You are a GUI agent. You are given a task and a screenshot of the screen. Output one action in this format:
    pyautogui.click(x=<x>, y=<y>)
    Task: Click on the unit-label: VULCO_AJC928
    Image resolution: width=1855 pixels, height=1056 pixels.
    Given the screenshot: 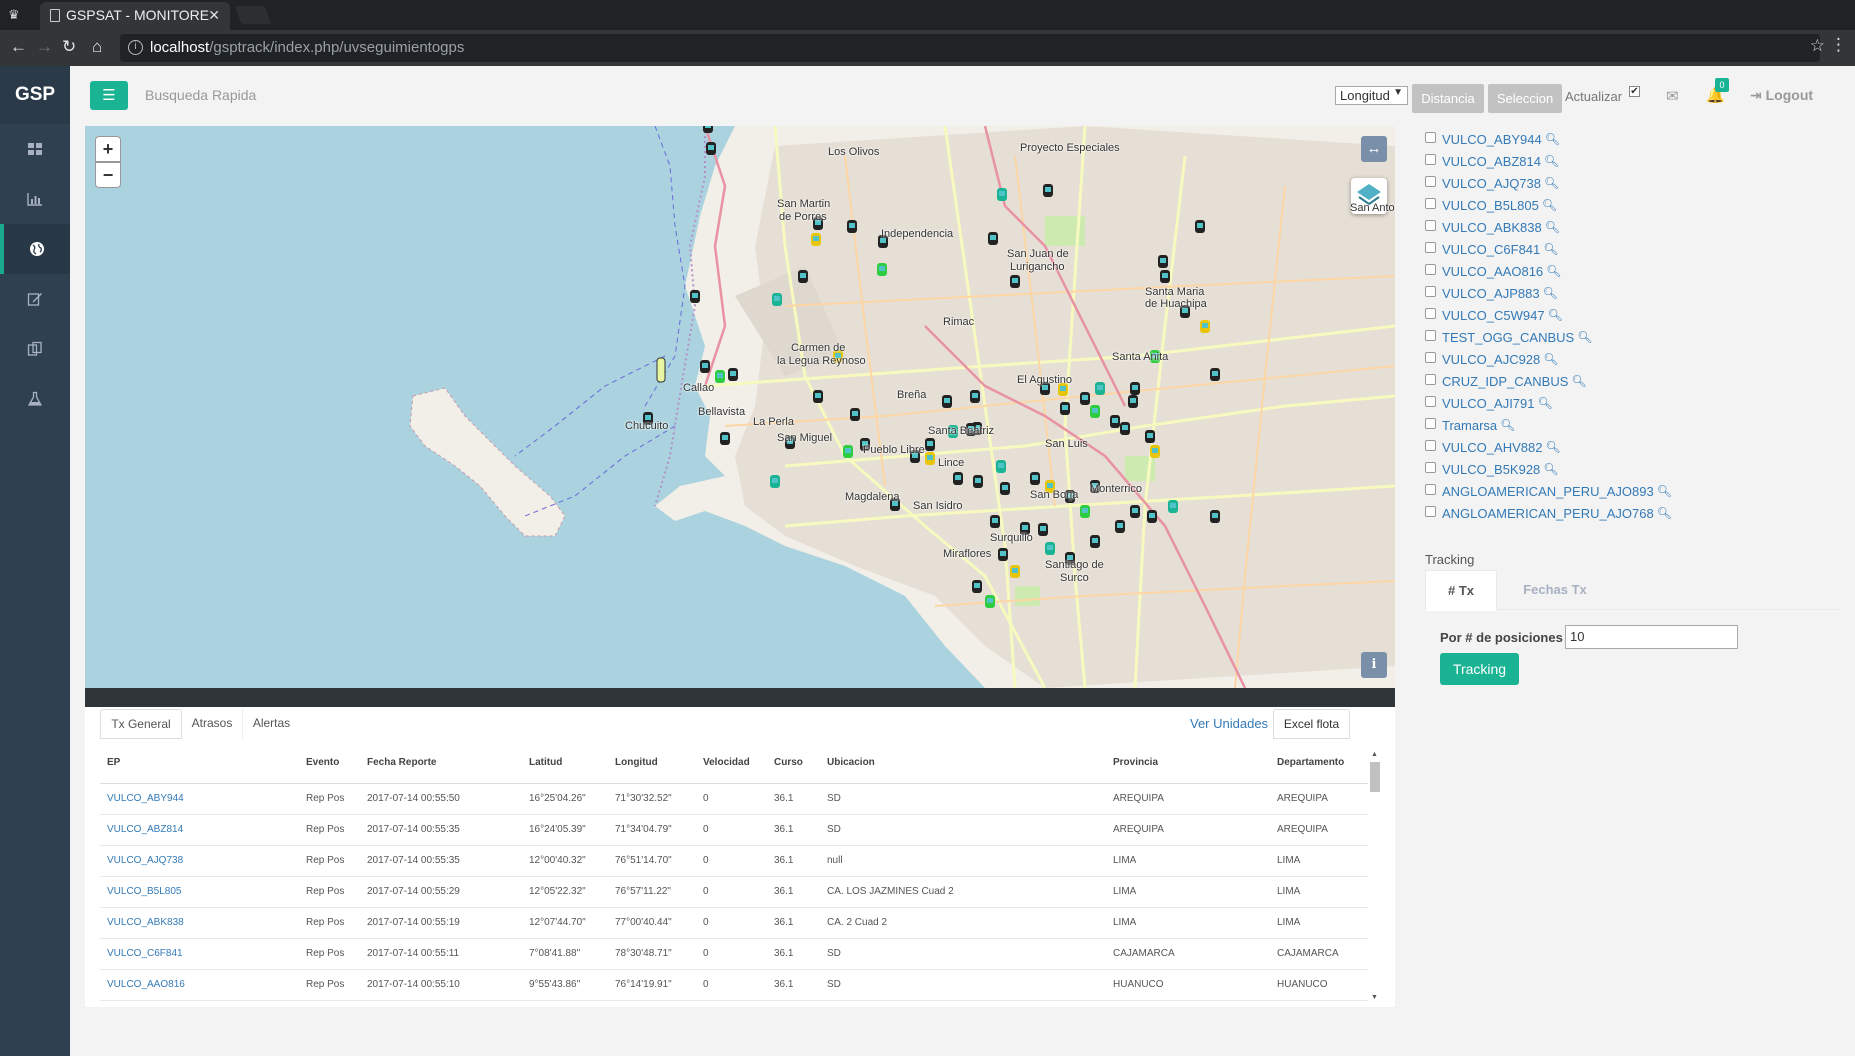 What is the action you would take?
    pyautogui.click(x=1491, y=359)
    